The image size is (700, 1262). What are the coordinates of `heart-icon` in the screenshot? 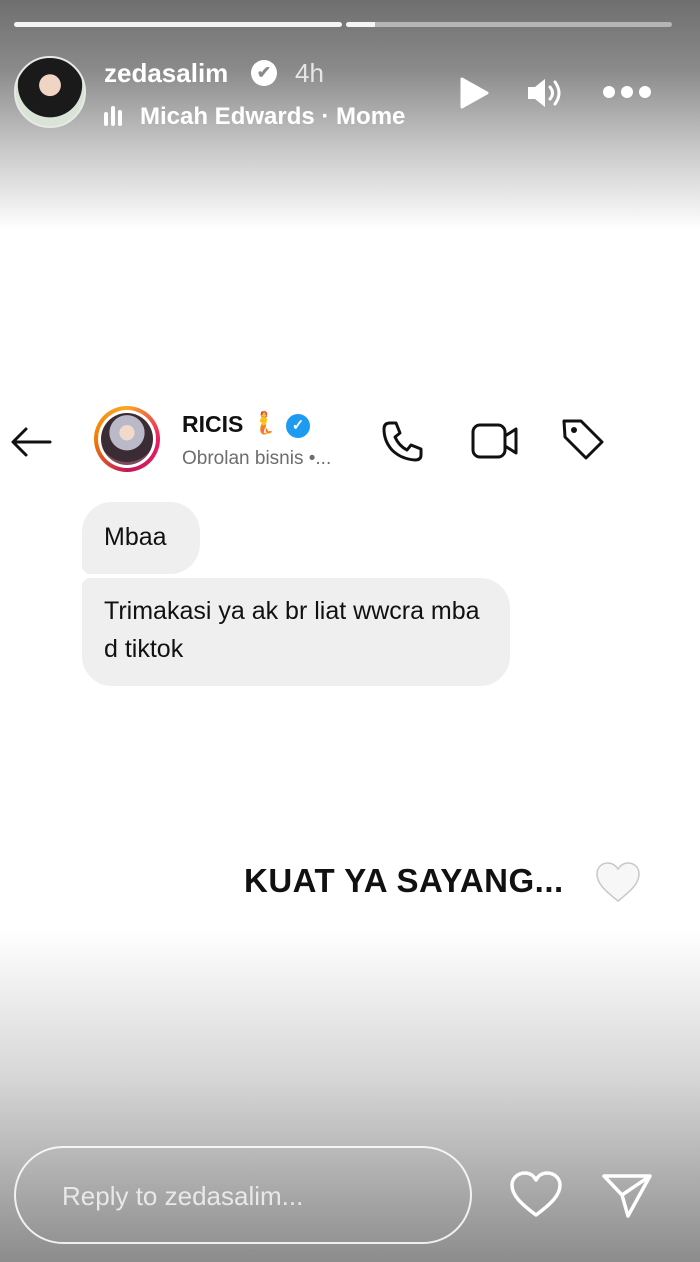 It's located at (536, 1195).